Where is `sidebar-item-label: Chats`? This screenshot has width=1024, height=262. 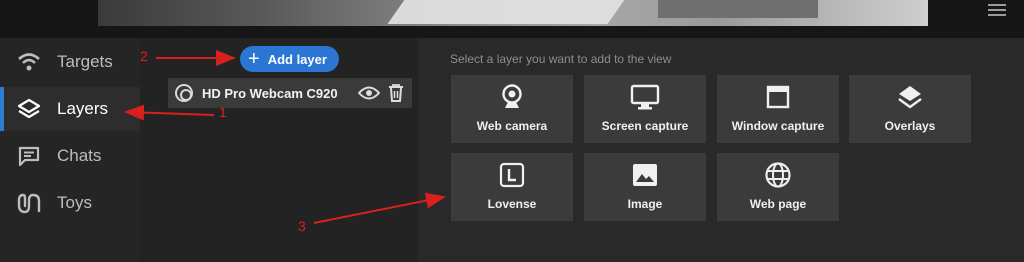 sidebar-item-label: Chats is located at coordinates (79, 155).